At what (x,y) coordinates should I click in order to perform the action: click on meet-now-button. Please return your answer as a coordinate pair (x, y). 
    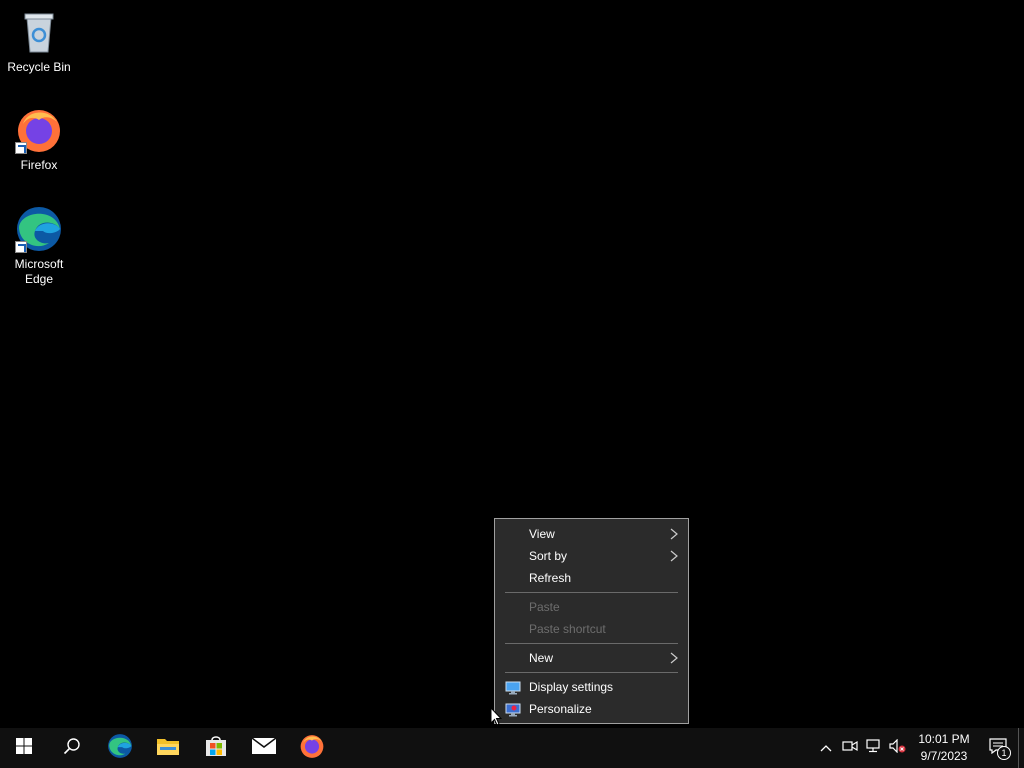
    Looking at the image, I should click on (850, 748).